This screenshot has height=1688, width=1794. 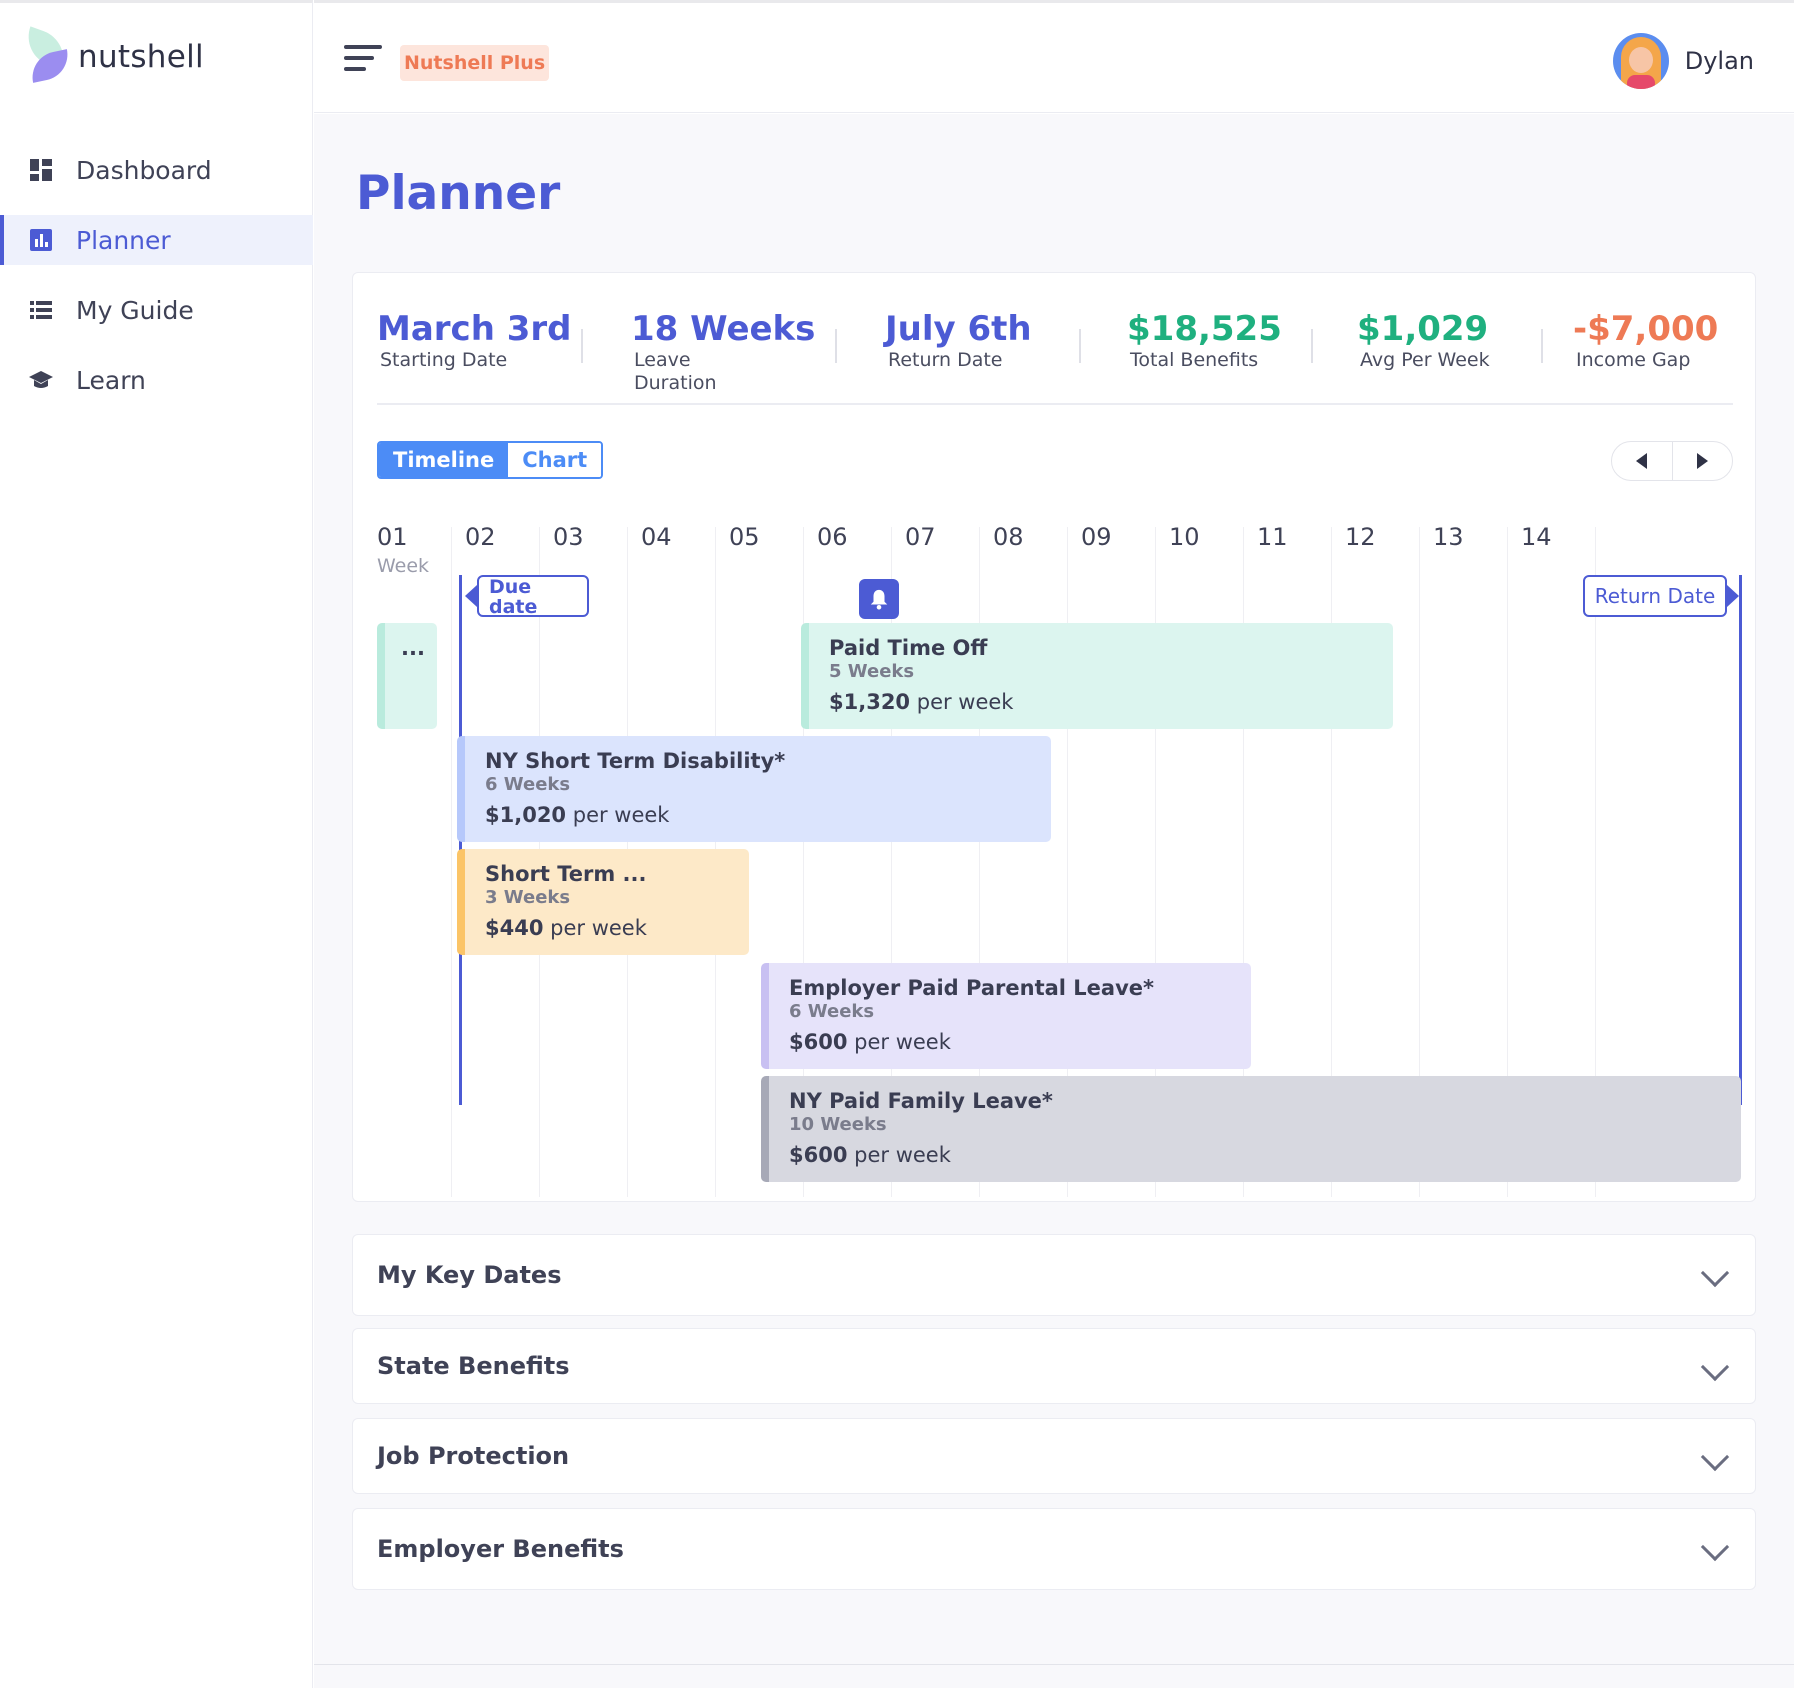 I want to click on plan-badge: Nutshell Plus, so click(x=475, y=63).